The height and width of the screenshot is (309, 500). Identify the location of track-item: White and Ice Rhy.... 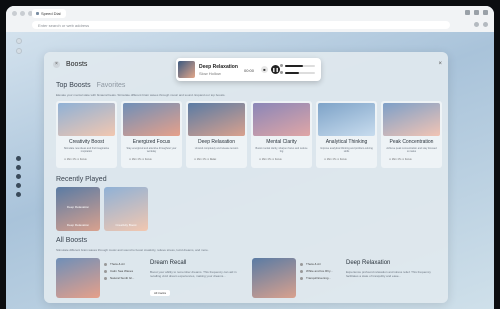
(316, 271).